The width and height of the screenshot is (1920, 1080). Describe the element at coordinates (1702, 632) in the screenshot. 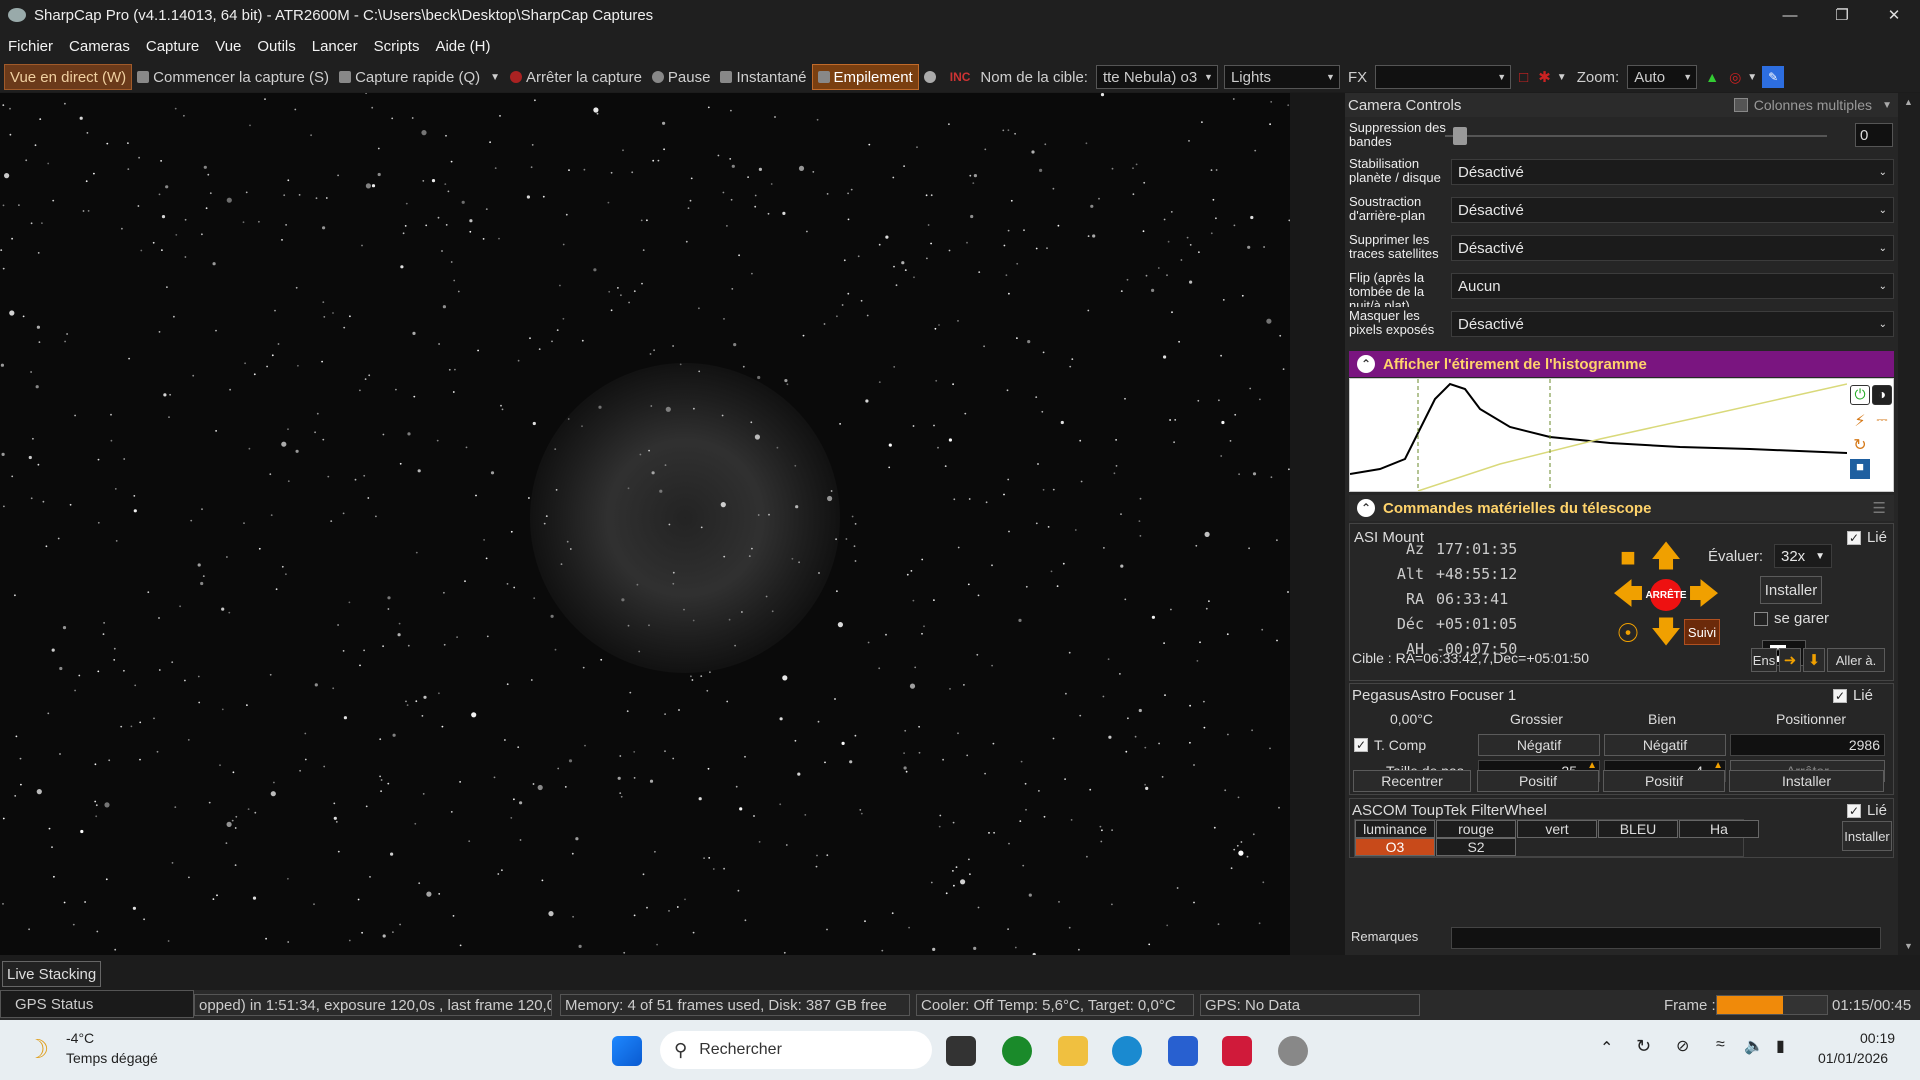

I see `track-button: Suivi` at that location.